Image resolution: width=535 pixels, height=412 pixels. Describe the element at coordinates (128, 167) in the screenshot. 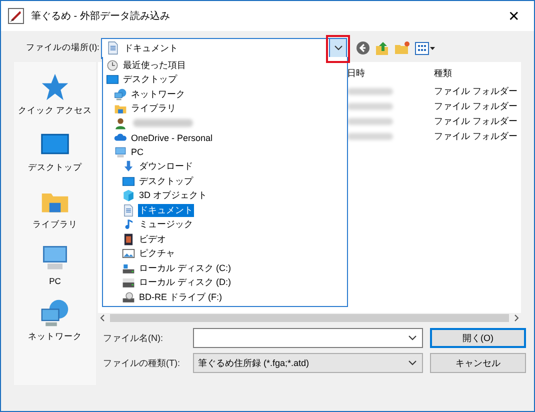

I see `download-icon` at that location.